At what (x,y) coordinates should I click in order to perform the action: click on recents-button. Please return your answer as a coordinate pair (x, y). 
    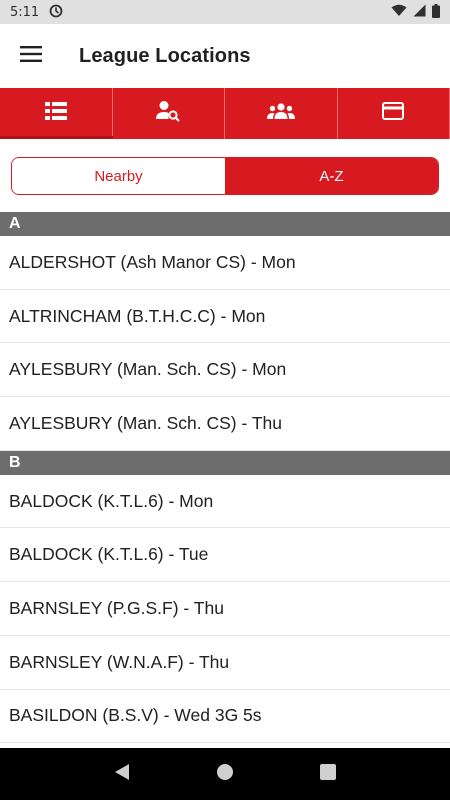
    Looking at the image, I should click on (328, 774).